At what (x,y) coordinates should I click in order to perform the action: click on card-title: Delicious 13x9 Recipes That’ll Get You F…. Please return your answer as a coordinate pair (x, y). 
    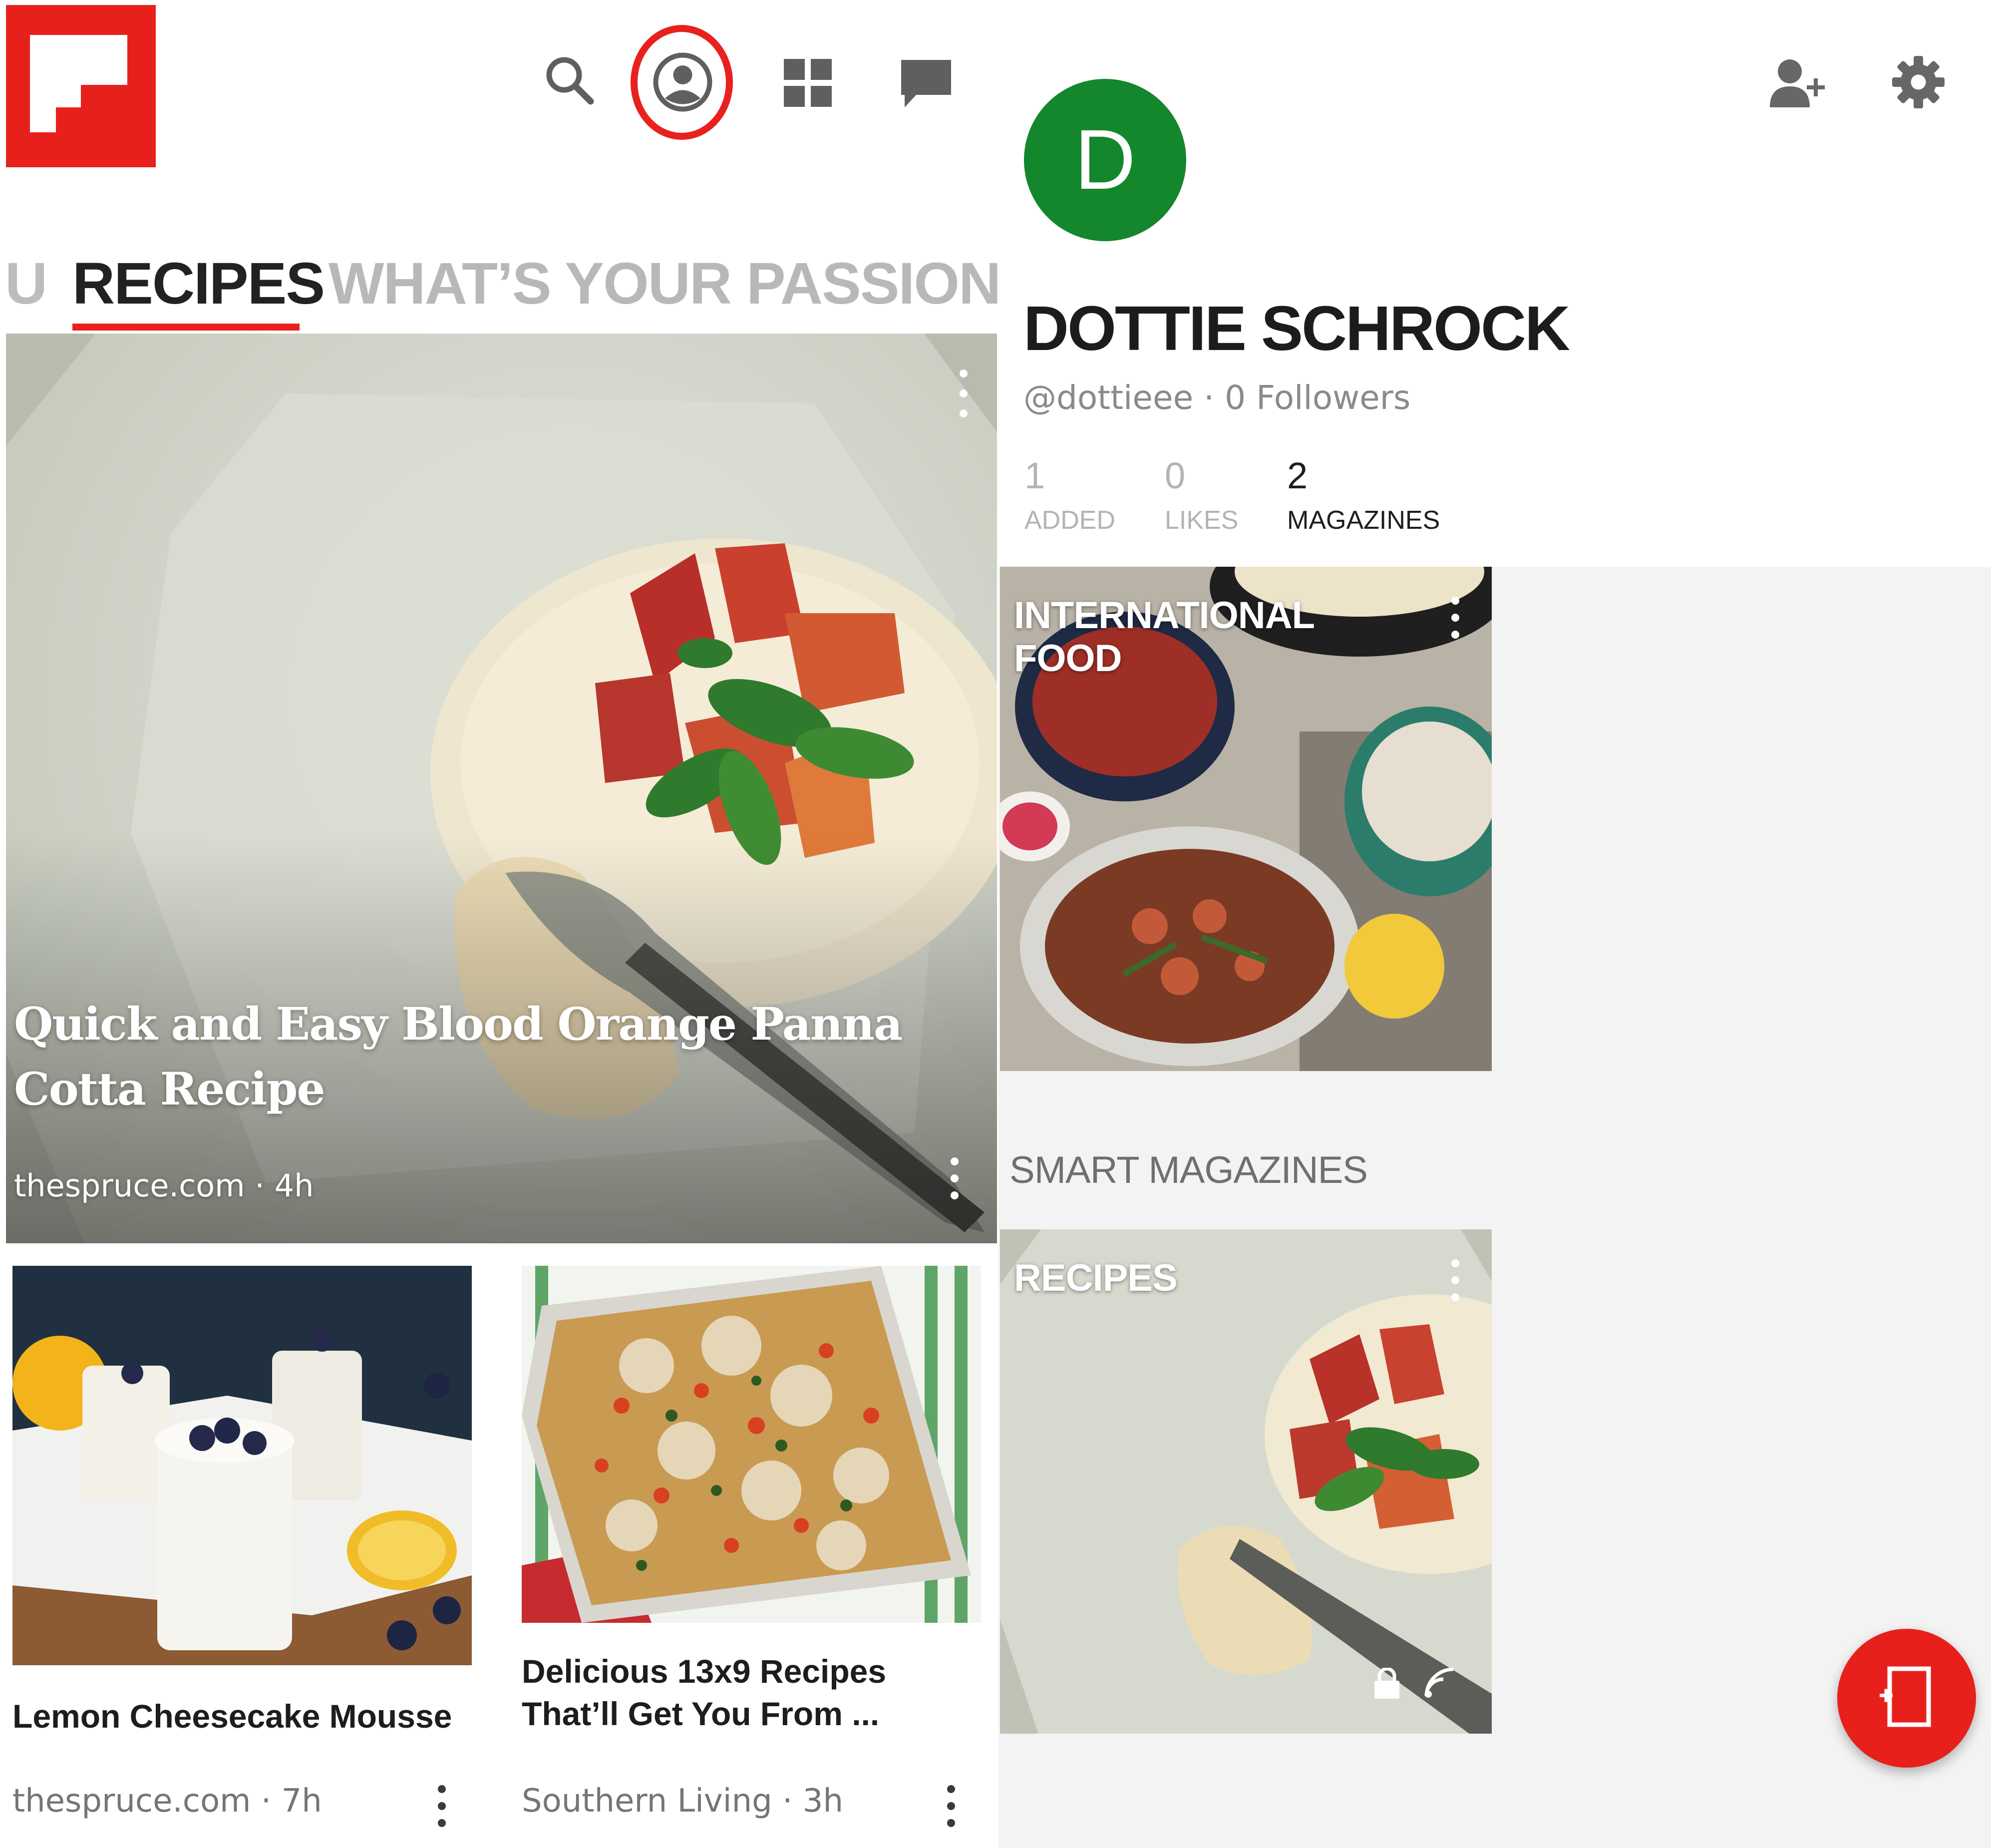
    Looking at the image, I should click on (751, 1692).